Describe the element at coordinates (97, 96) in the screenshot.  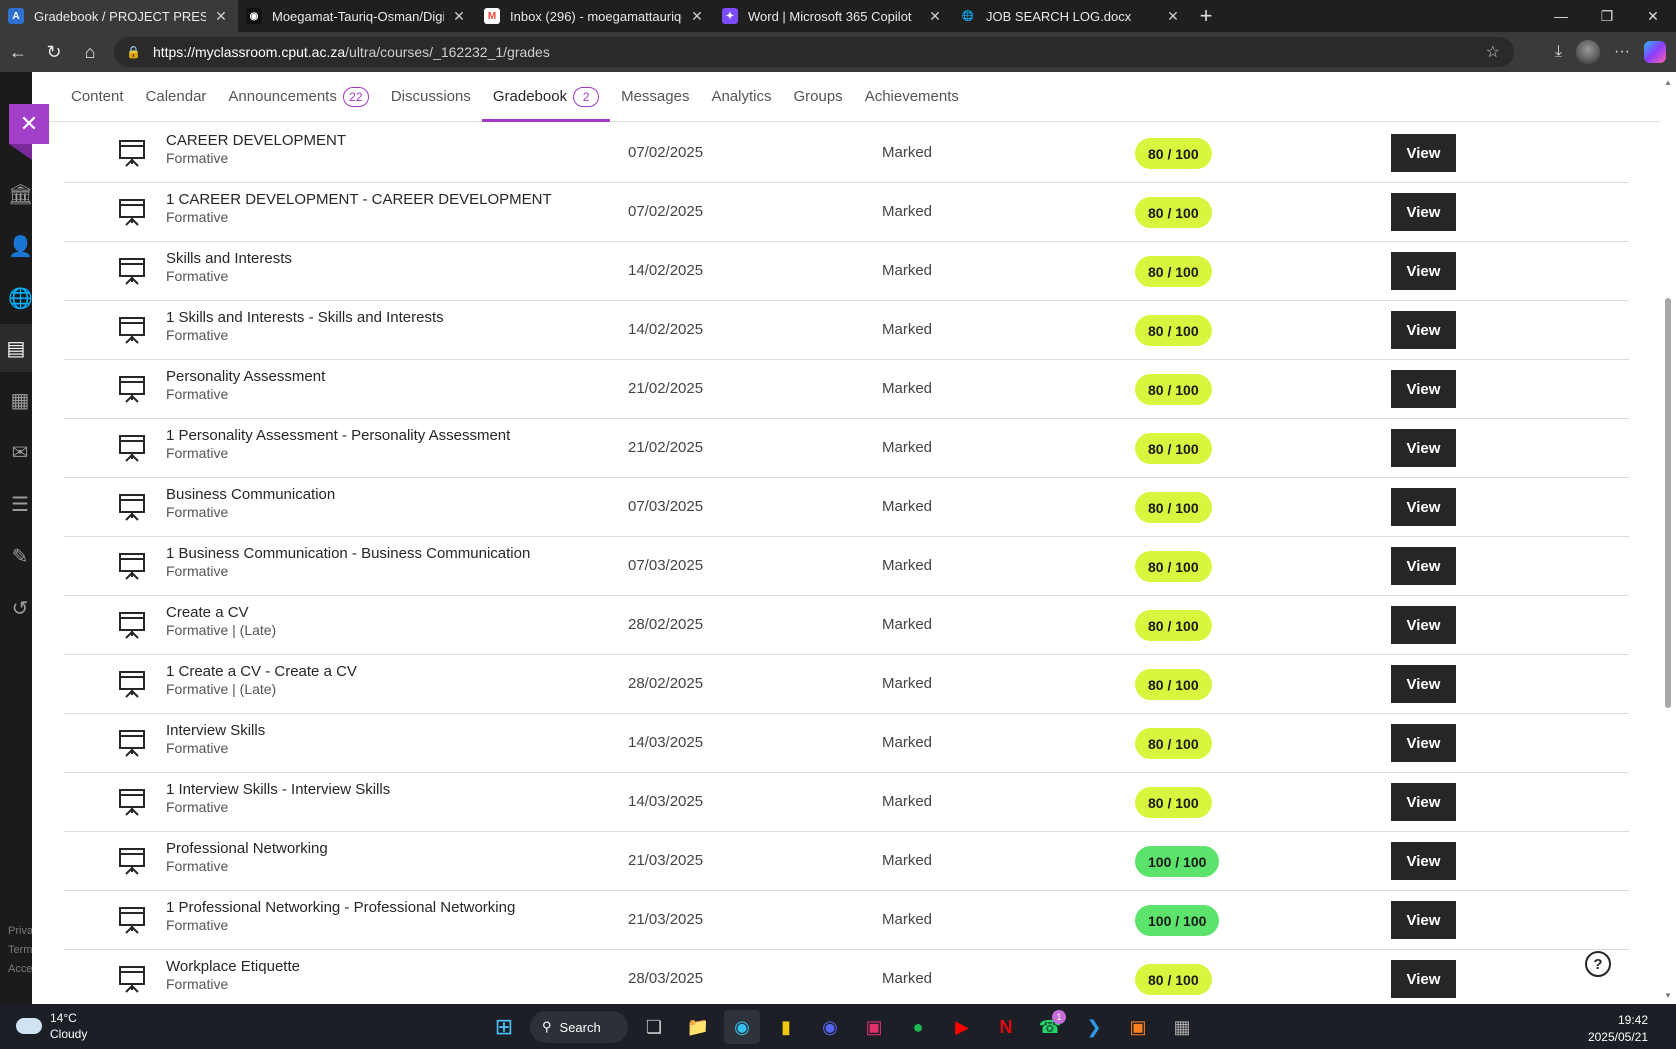
I see `tab-content: Content` at that location.